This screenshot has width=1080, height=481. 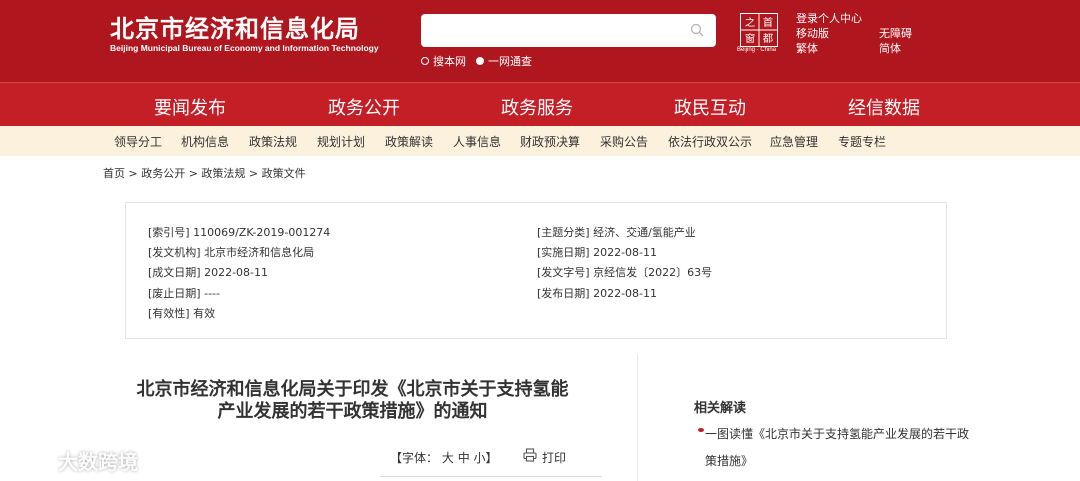 What do you see at coordinates (759, 30) in the screenshot?
I see `capital-seal-logo: 之 首 窗 都` at bounding box center [759, 30].